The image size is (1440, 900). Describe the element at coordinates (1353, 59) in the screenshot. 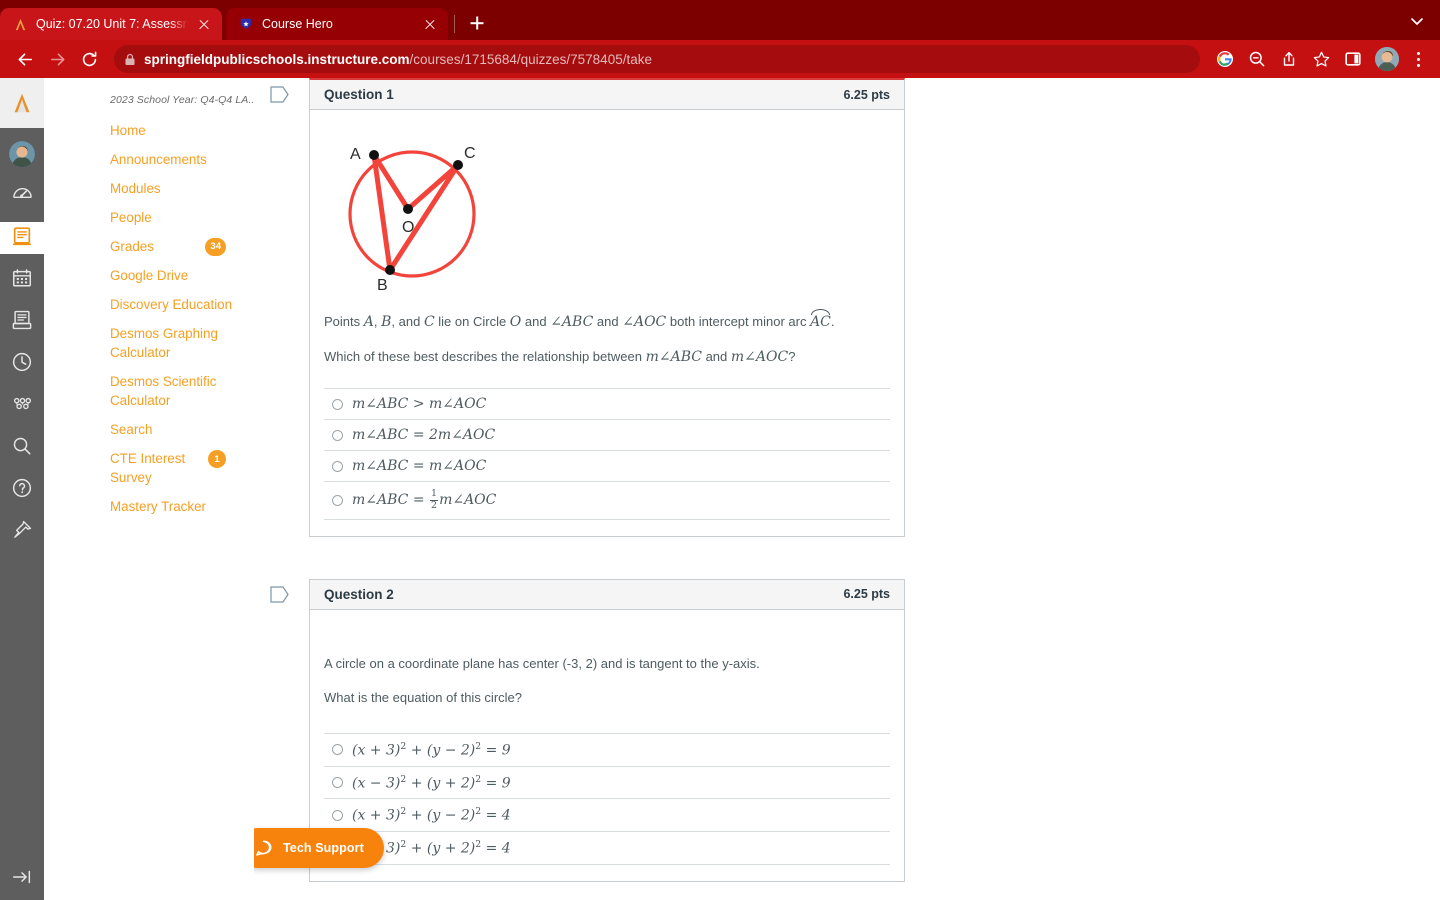

I see `side-panel-icon` at that location.